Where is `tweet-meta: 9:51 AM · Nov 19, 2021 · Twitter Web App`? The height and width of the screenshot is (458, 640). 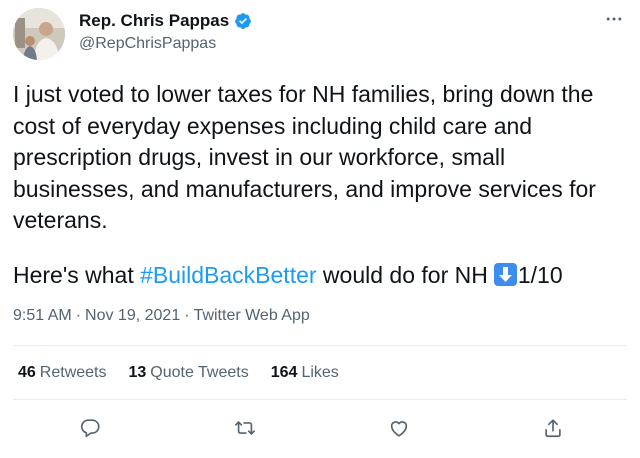
tweet-meta: 9:51 AM · Nov 19, 2021 · Twitter Web App is located at coordinates (161, 316).